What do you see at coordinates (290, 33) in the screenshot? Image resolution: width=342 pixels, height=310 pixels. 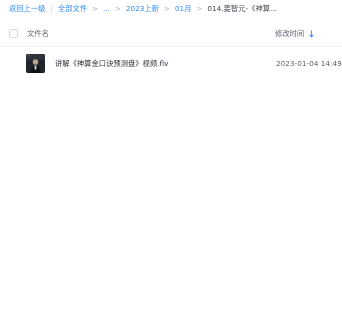 I see `column-header-modified-label: 修改时间` at bounding box center [290, 33].